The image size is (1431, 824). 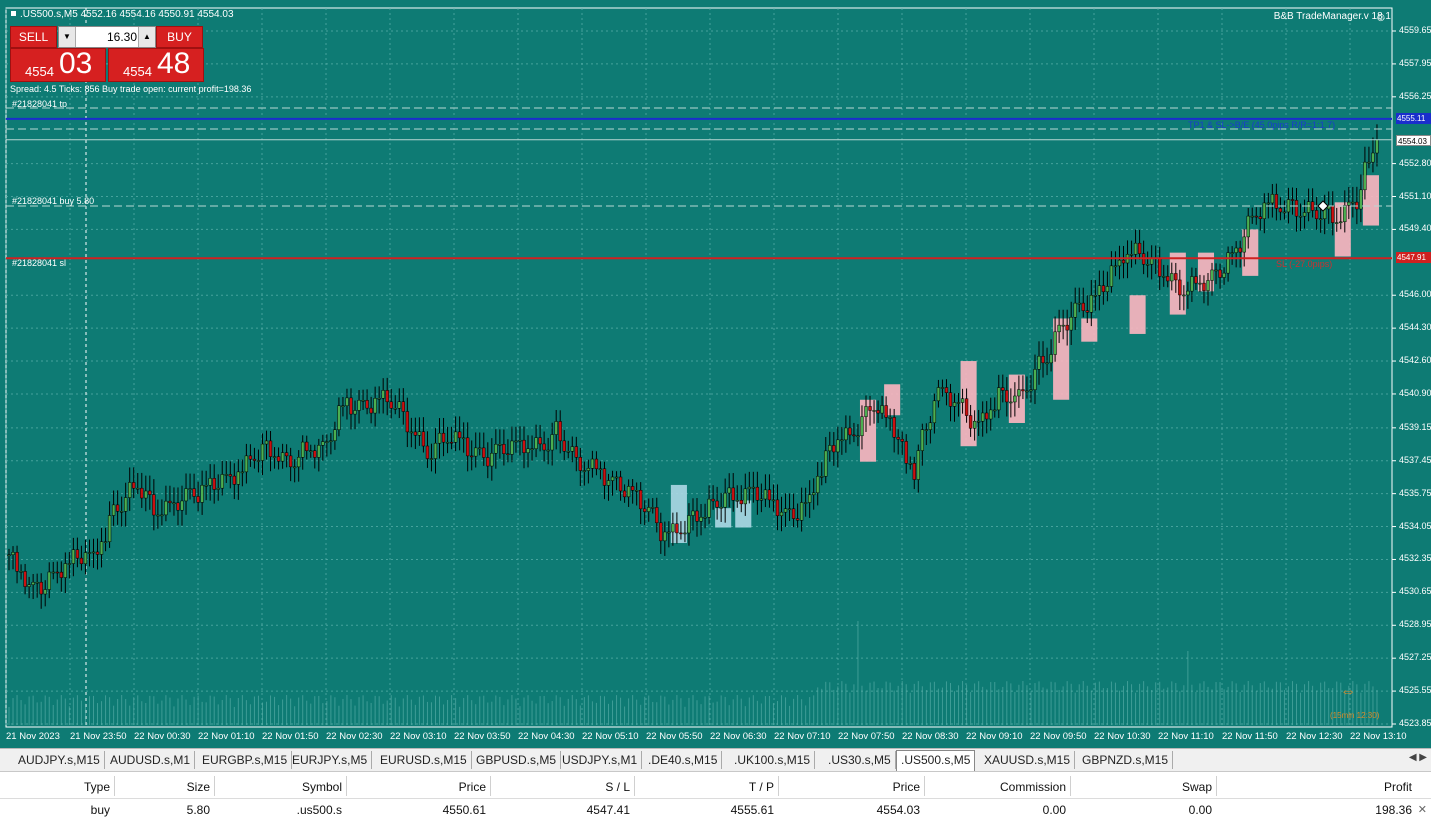 I want to click on table-cell: 4550.61, so click(x=464, y=810).